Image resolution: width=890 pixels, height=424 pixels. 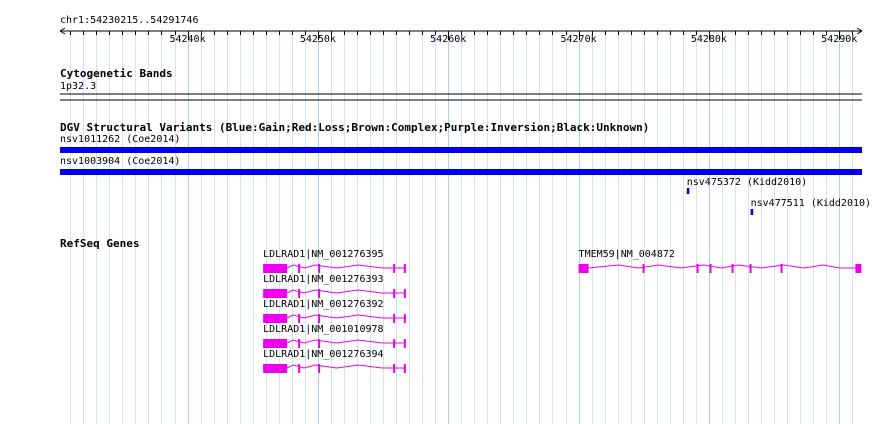 I want to click on gene-label: LDLRAD1|NM_001276394, so click(x=323, y=355).